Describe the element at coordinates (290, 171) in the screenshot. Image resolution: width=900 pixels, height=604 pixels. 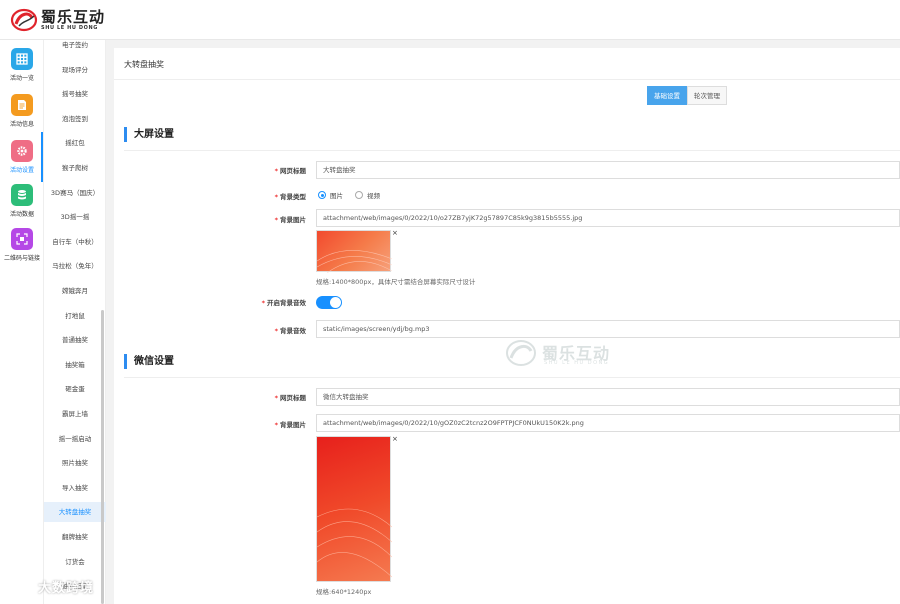
I see `field-label-page-title: * 网页标题` at that location.